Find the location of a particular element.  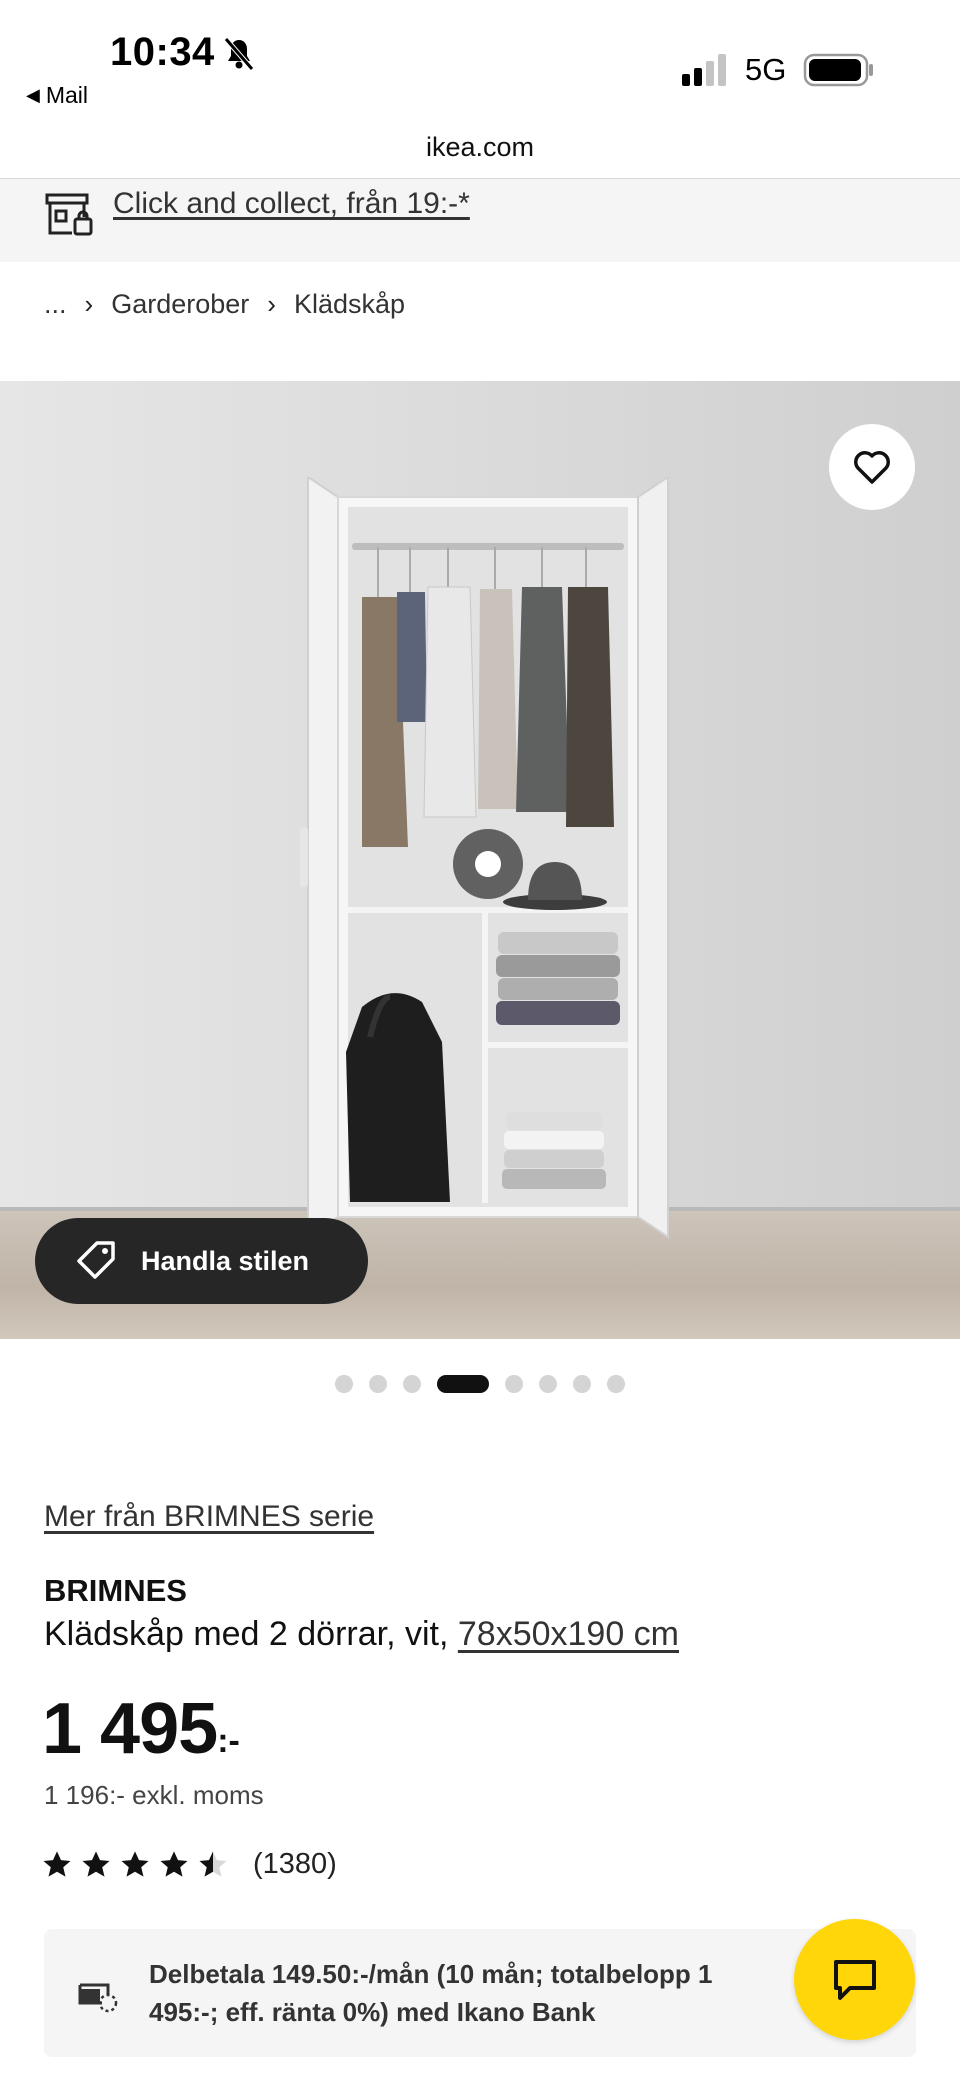

hotspot-button is located at coordinates (488, 864).